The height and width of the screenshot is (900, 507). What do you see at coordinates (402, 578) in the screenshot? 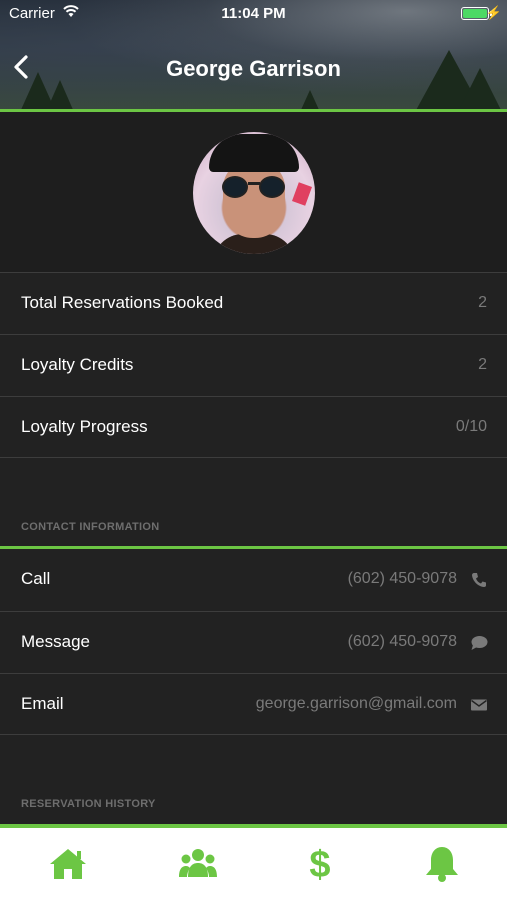
I see `phone-number: (602) 450-9078` at bounding box center [402, 578].